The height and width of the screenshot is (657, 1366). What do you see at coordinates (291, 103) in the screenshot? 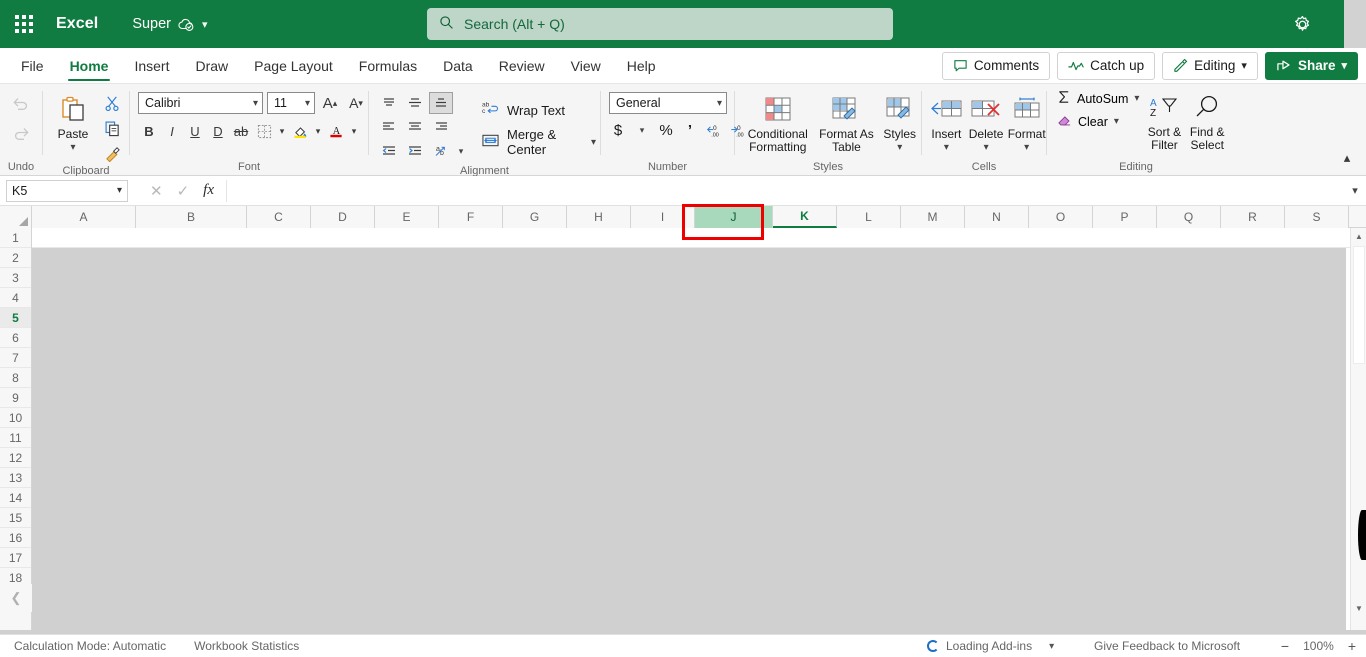
I see `font-size-select: 11 ▾` at bounding box center [291, 103].